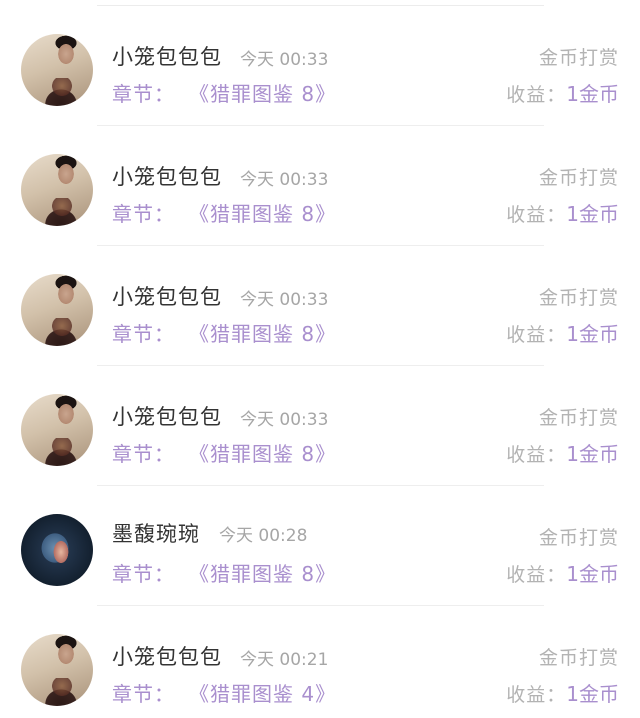  I want to click on chapter-title: 《猎罪图鉴 4》, so click(262, 694).